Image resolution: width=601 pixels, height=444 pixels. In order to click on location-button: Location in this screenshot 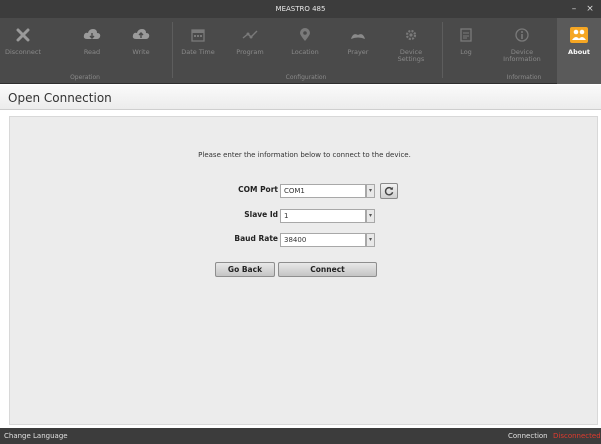, I will do `click(305, 45)`.